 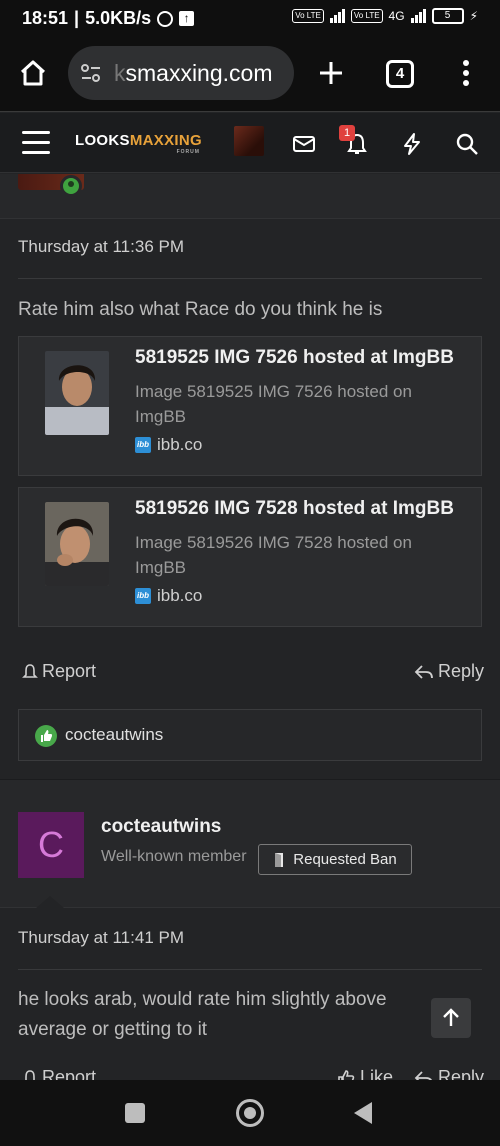 I want to click on embed-title-2: 5819526 IMG 7528 hosted at ImgBB, so click(x=300, y=509).